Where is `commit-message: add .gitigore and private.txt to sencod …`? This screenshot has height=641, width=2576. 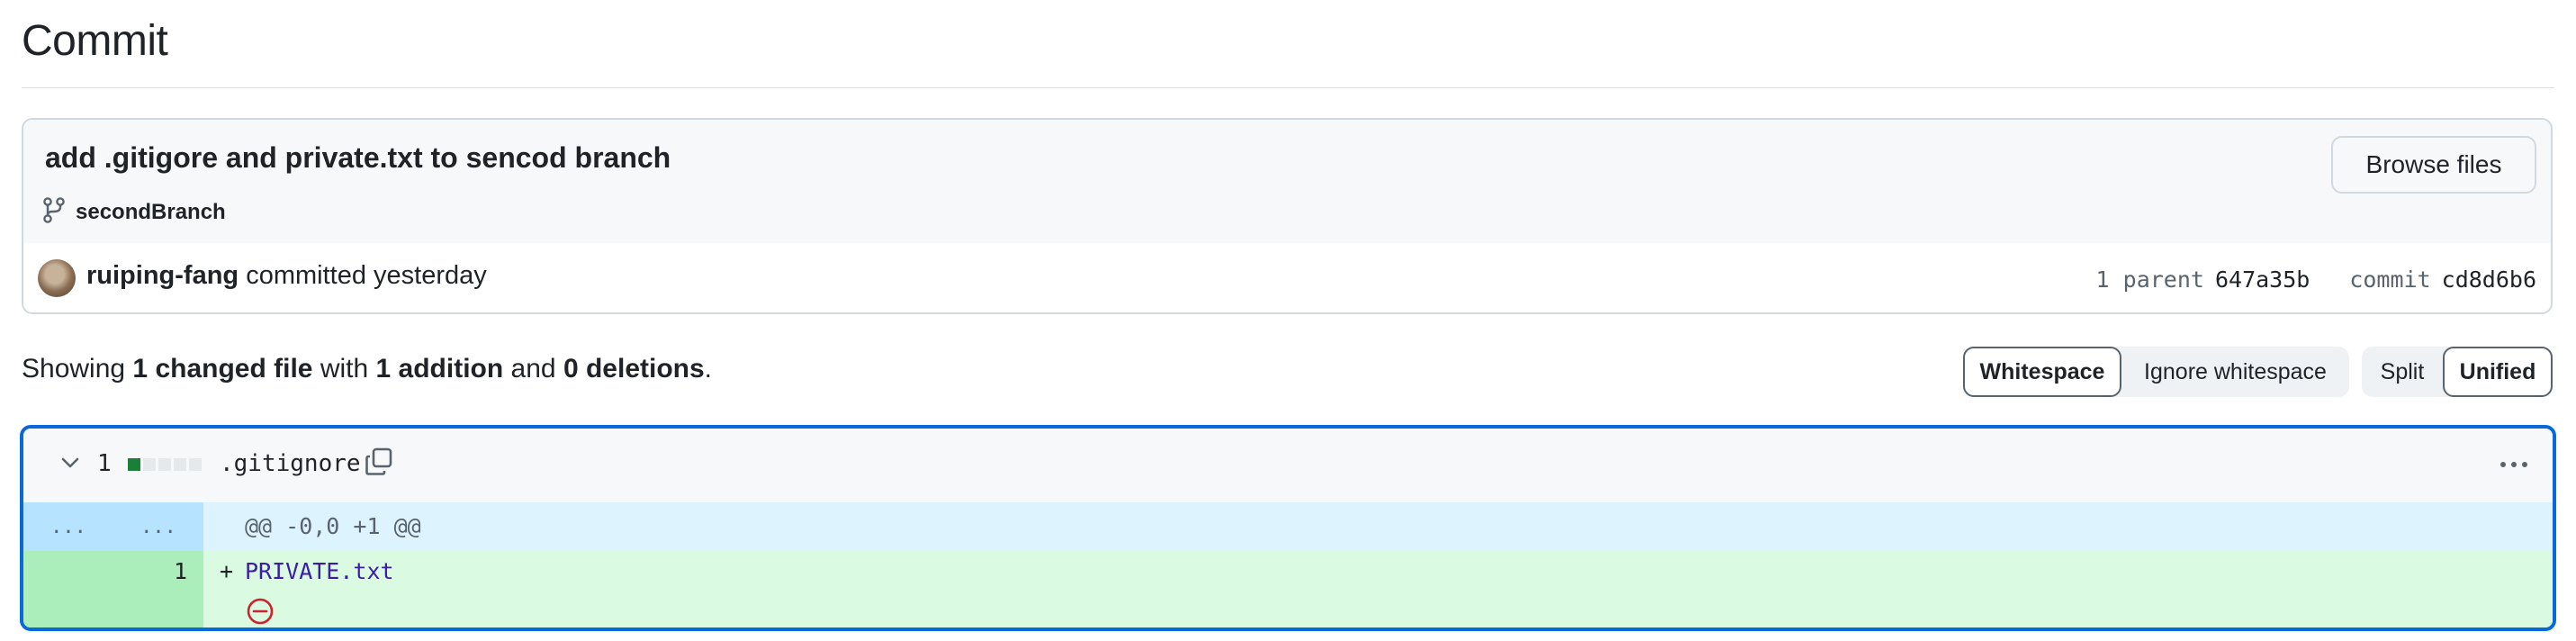
commit-message: add .gitigore and private.txt to sencod … is located at coordinates (358, 157).